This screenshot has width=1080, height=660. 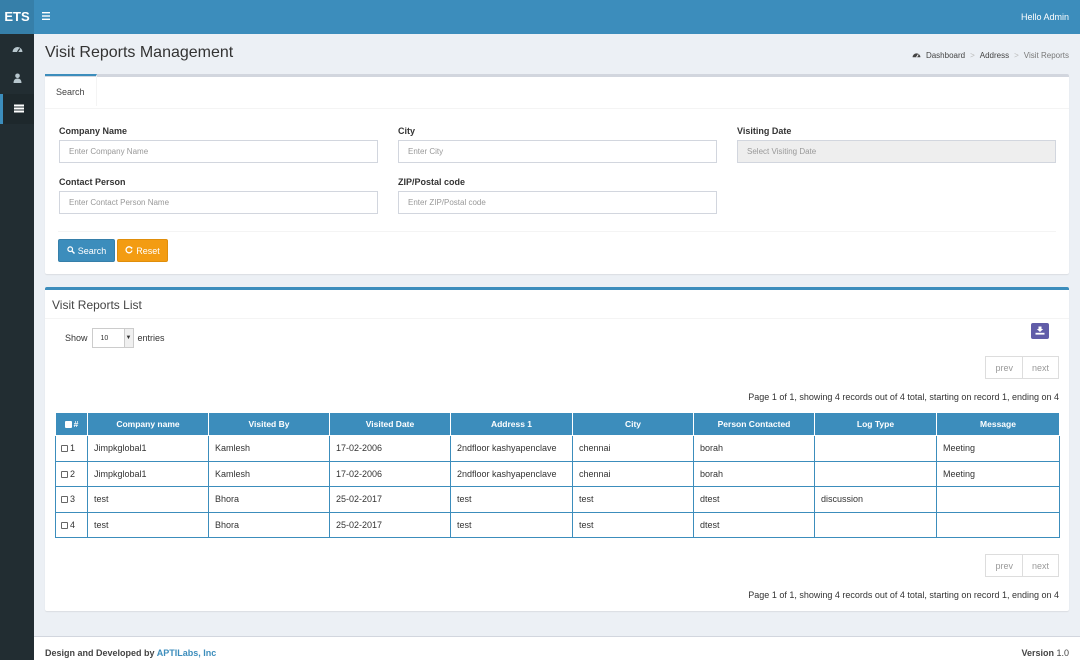 What do you see at coordinates (269, 424) in the screenshot?
I see `column-header-visited-by: Visited By` at bounding box center [269, 424].